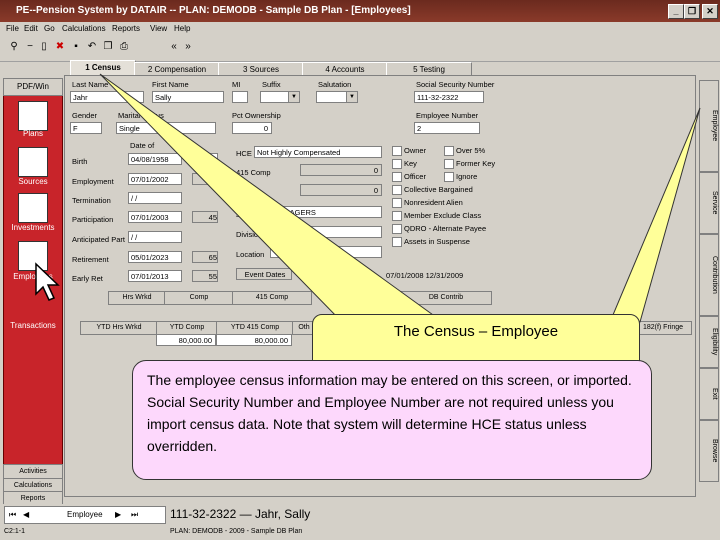  Describe the element at coordinates (134, 515) in the screenshot. I see `nav-last-icon: ⏭` at that location.